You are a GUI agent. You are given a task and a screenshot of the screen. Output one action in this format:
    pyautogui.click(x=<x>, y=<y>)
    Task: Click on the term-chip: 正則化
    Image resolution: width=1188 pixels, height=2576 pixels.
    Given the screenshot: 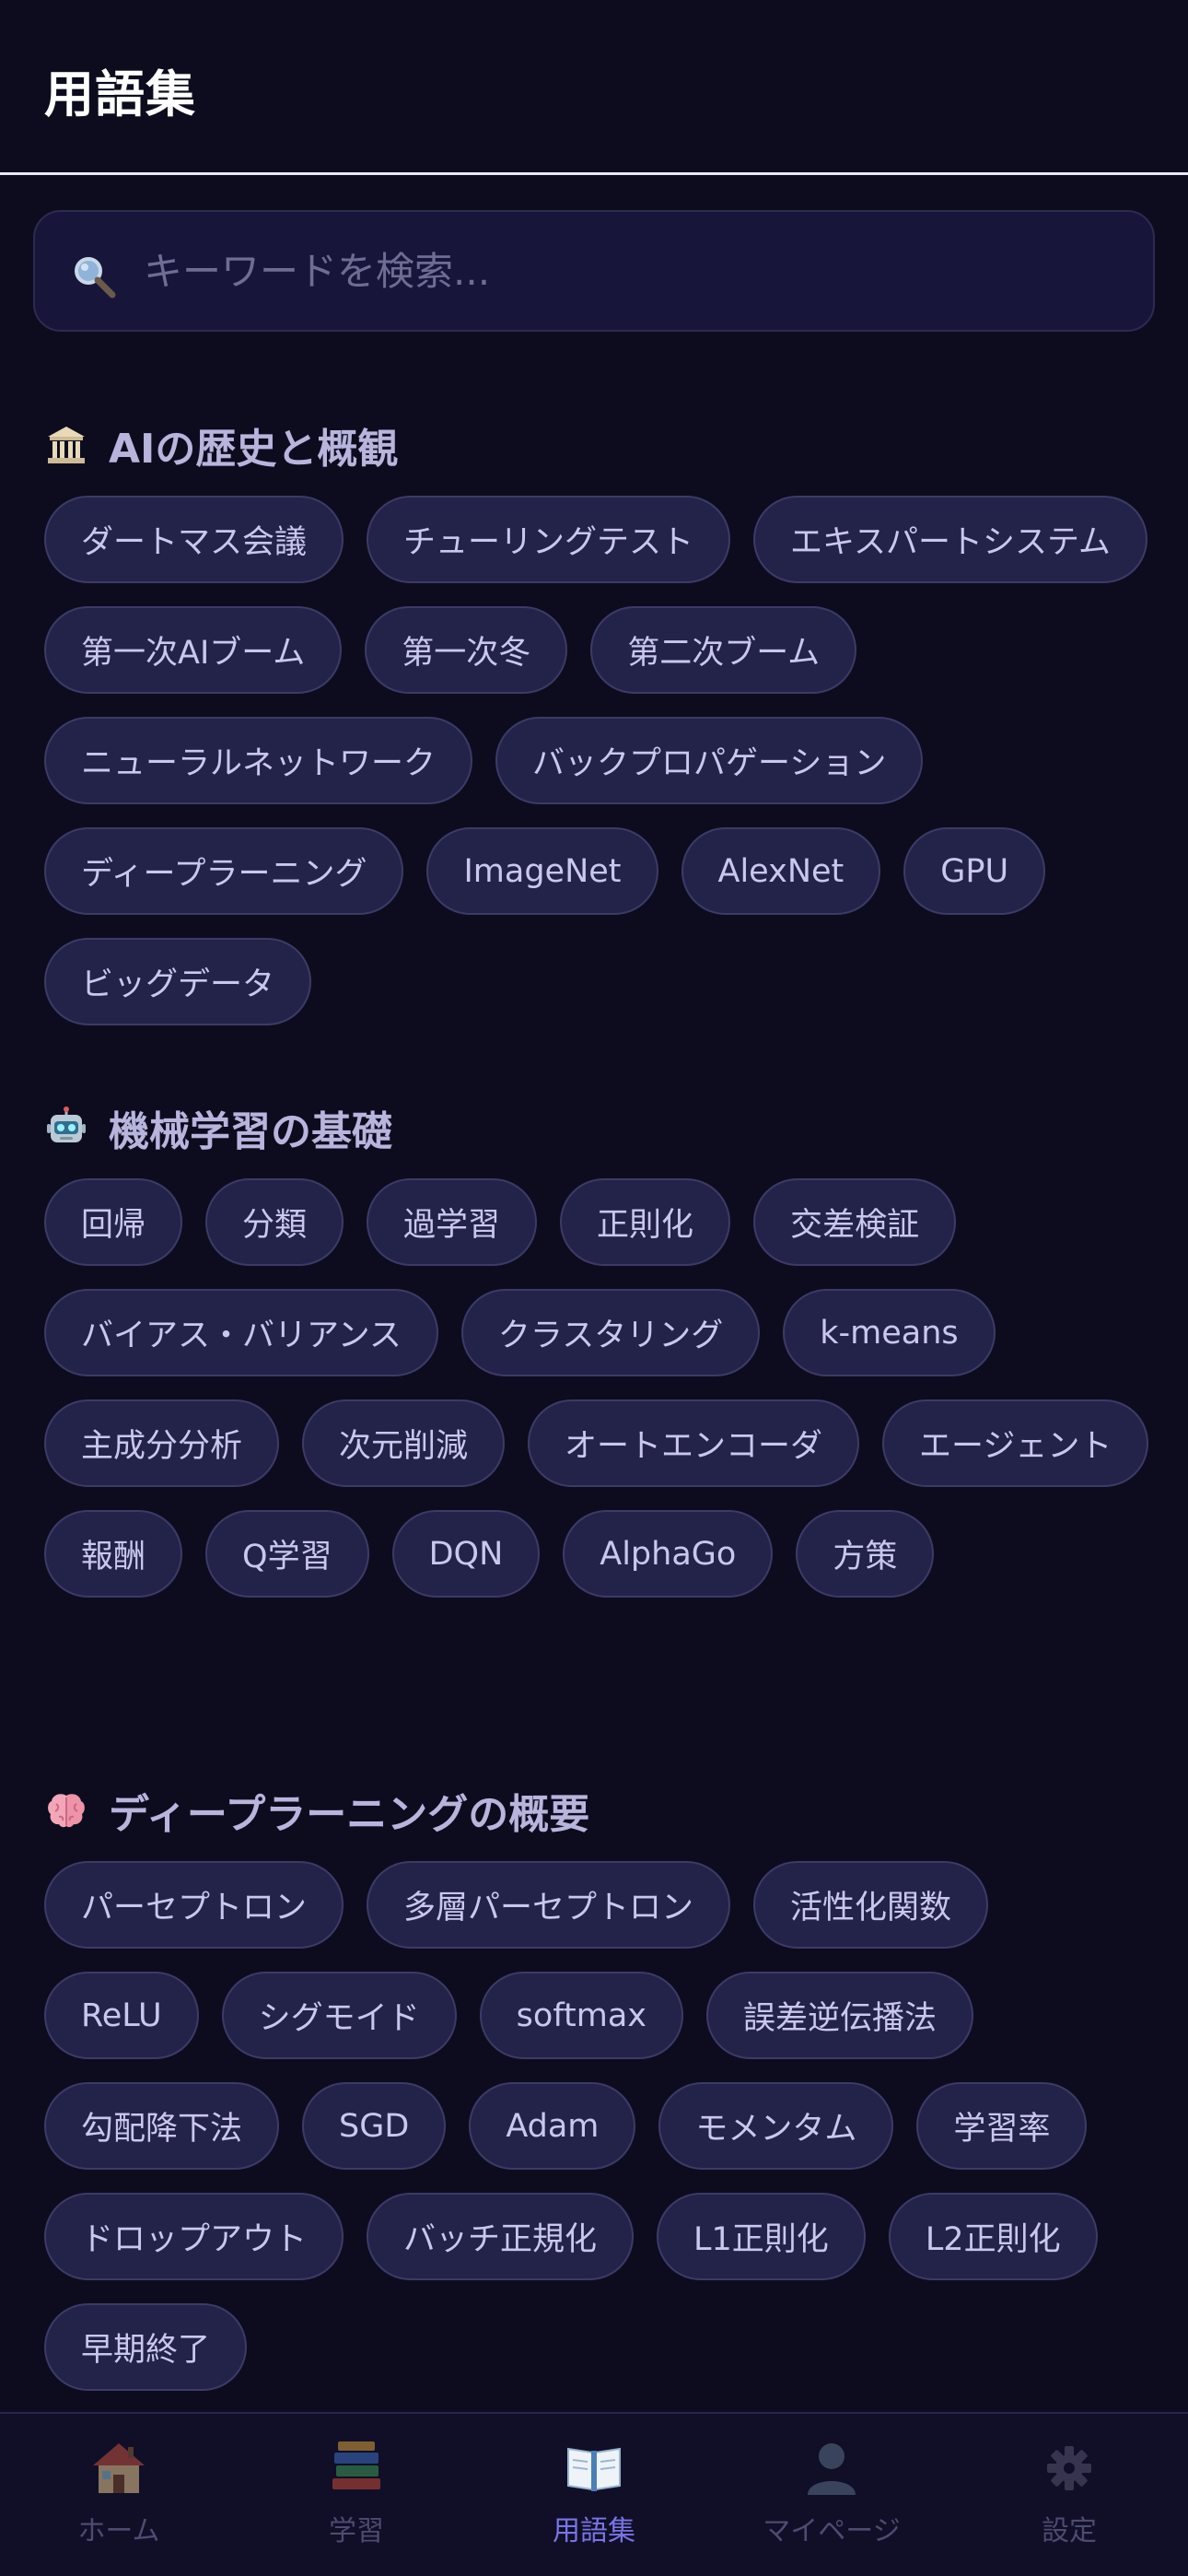 What is the action you would take?
    pyautogui.click(x=645, y=1222)
    